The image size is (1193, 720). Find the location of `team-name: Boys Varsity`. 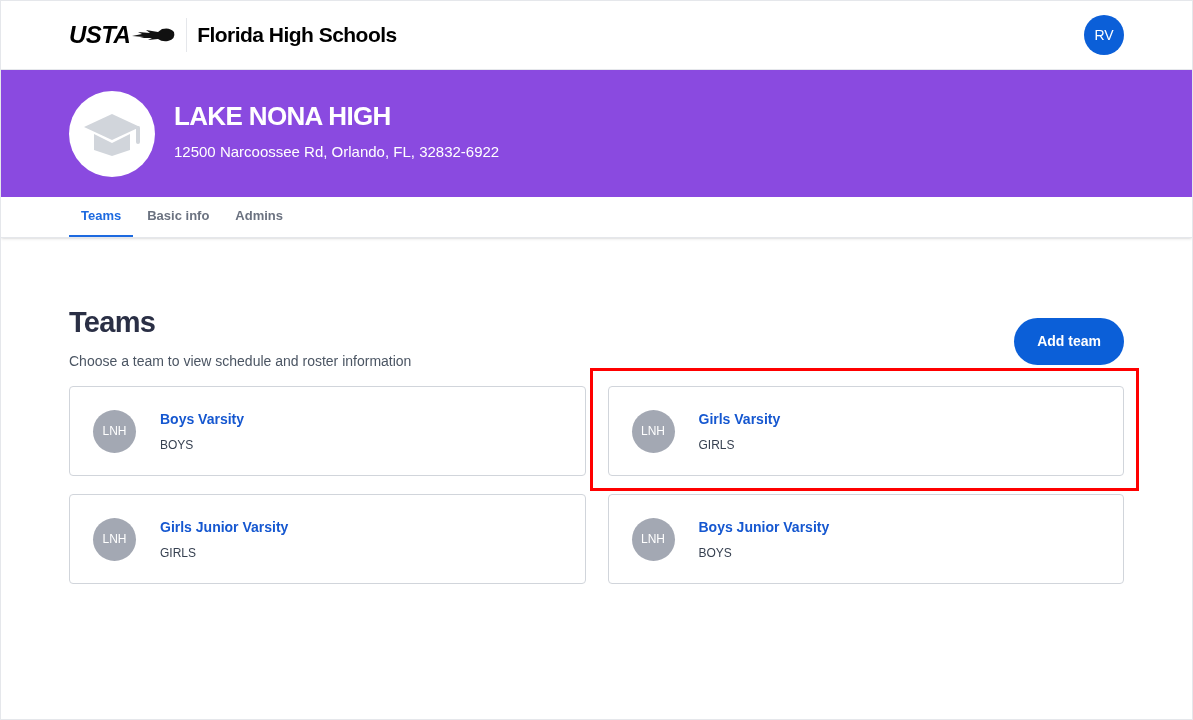

team-name: Boys Varsity is located at coordinates (202, 419).